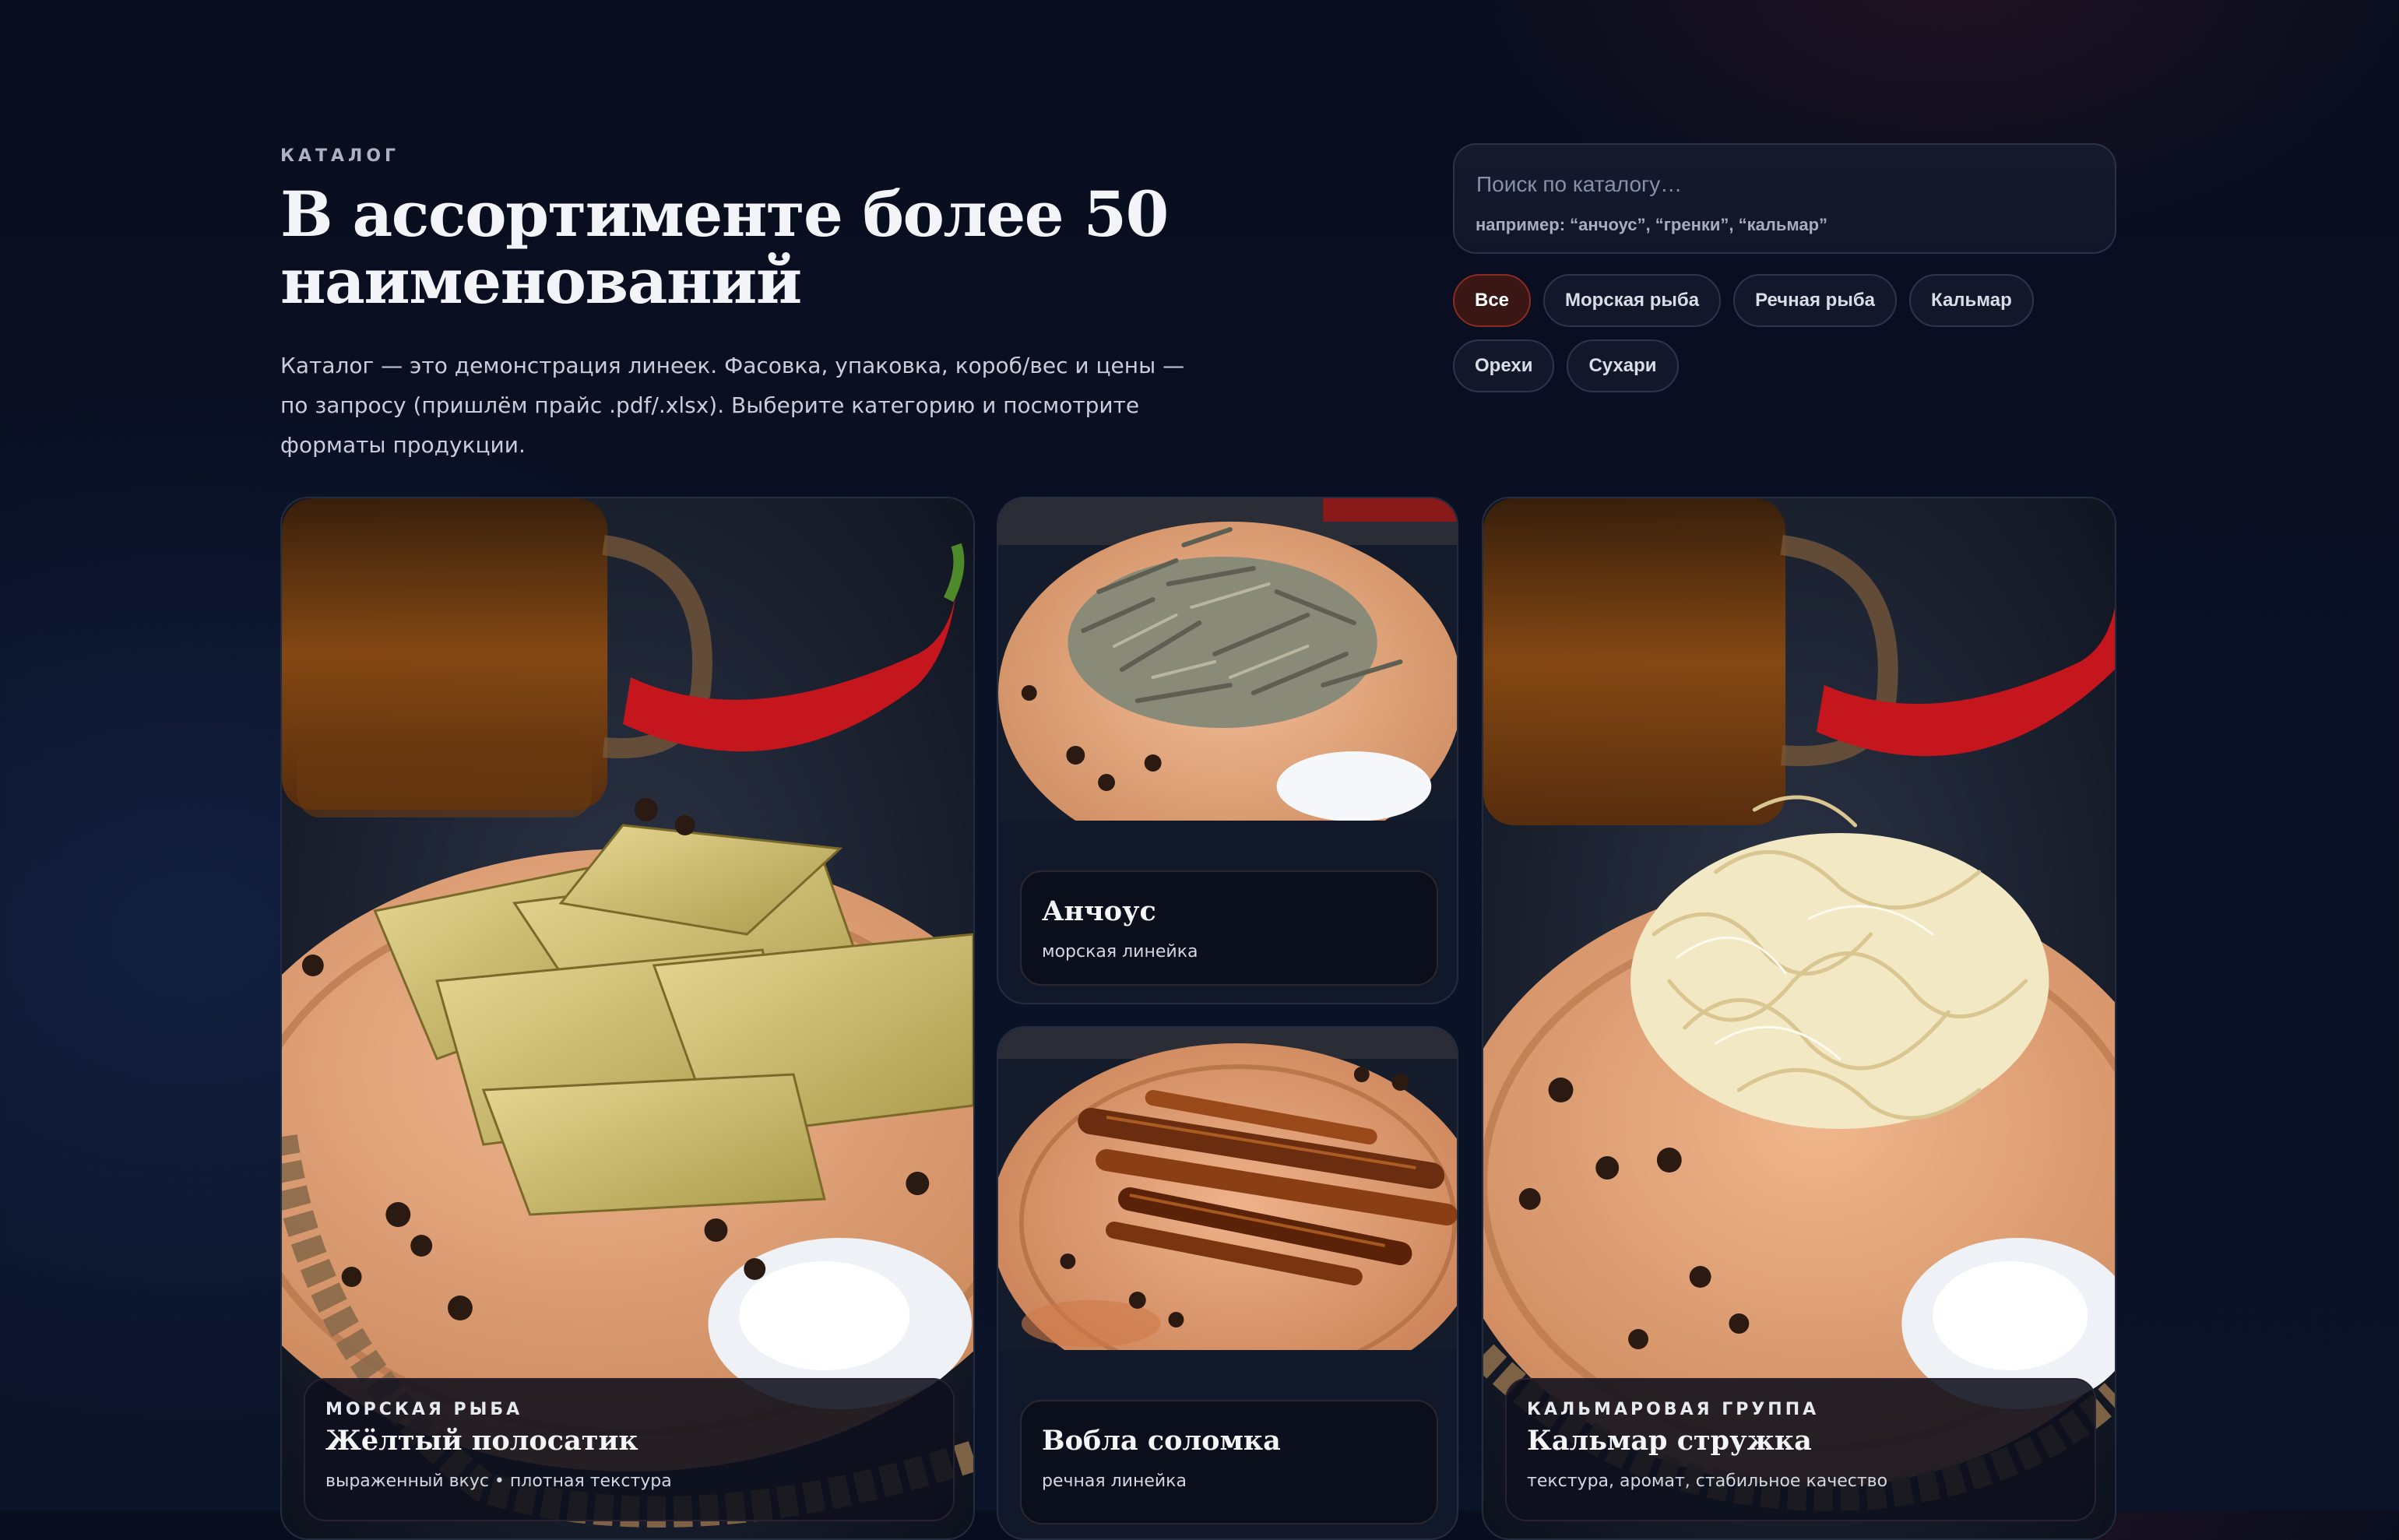  I want to click on product-image-anchovy, so click(1227, 659).